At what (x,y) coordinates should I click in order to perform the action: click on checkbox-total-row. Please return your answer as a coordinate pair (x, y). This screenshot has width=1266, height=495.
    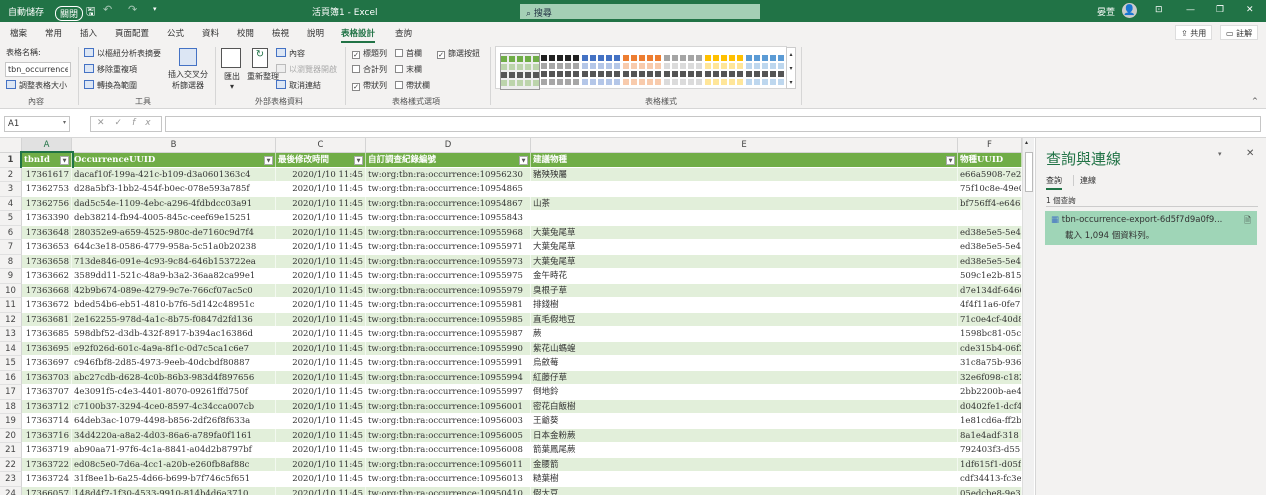
    Looking at the image, I should click on (356, 69).